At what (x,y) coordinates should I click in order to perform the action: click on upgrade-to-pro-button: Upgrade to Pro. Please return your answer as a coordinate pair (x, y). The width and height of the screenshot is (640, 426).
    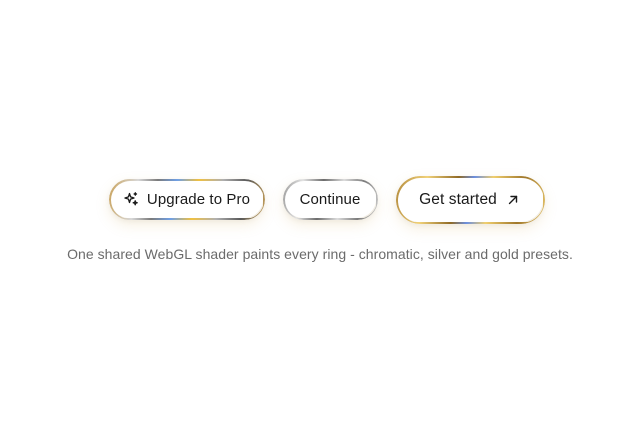
    Looking at the image, I should click on (186, 199).